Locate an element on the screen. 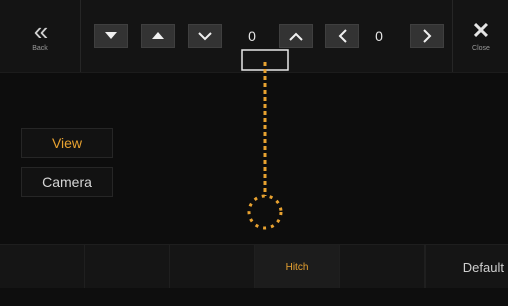  adjust-left-button is located at coordinates (342, 36).